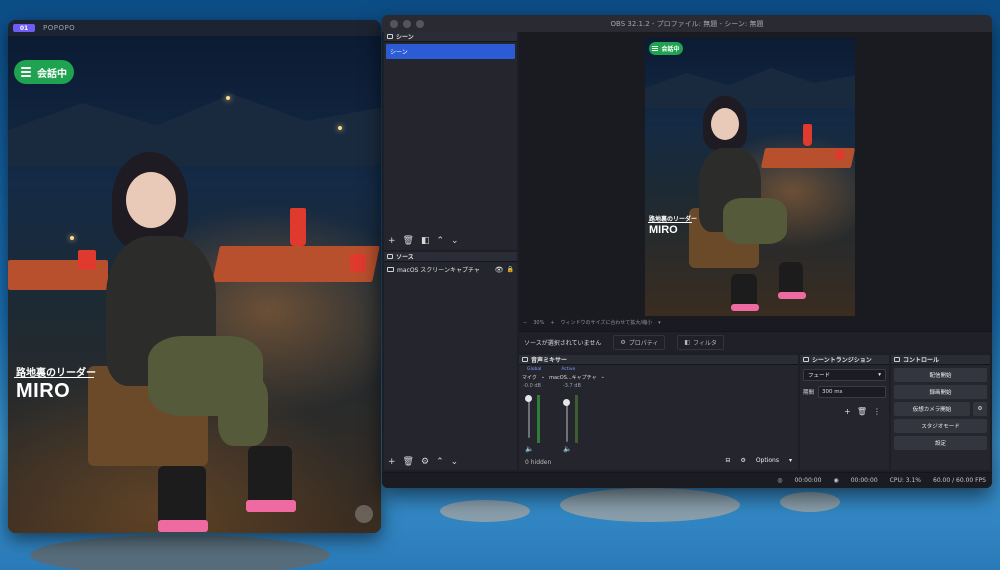 The height and width of the screenshot is (570, 1000). I want to click on zoom-value: 30%, so click(539, 322).